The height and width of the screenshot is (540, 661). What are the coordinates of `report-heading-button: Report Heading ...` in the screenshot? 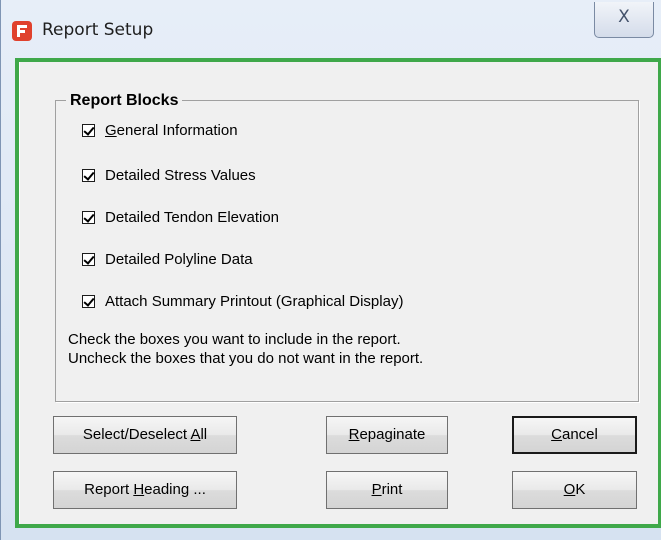 It's located at (145, 490).